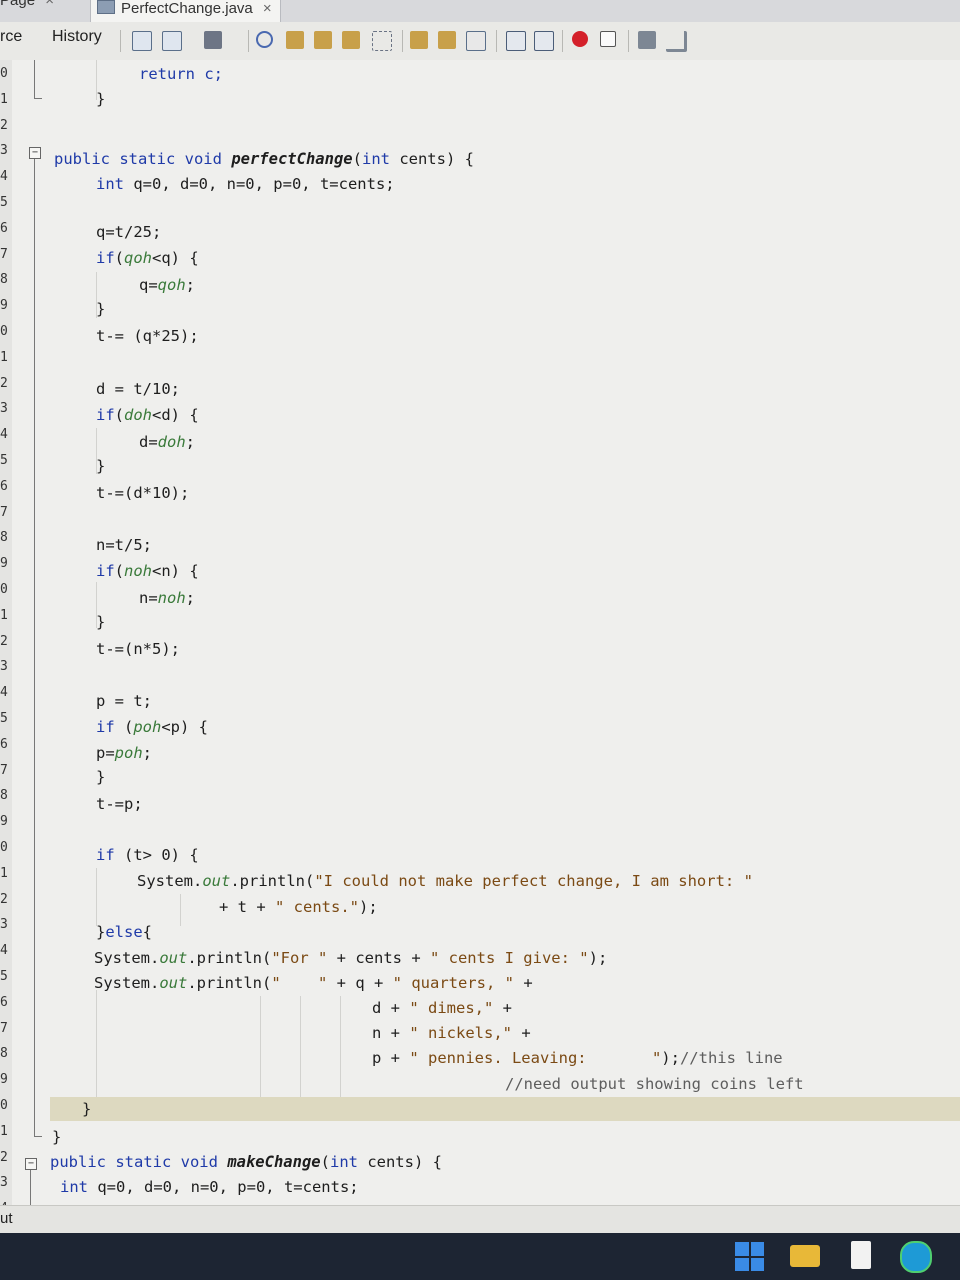 The width and height of the screenshot is (960, 1280). I want to click on code-token: if, so click(105, 258).